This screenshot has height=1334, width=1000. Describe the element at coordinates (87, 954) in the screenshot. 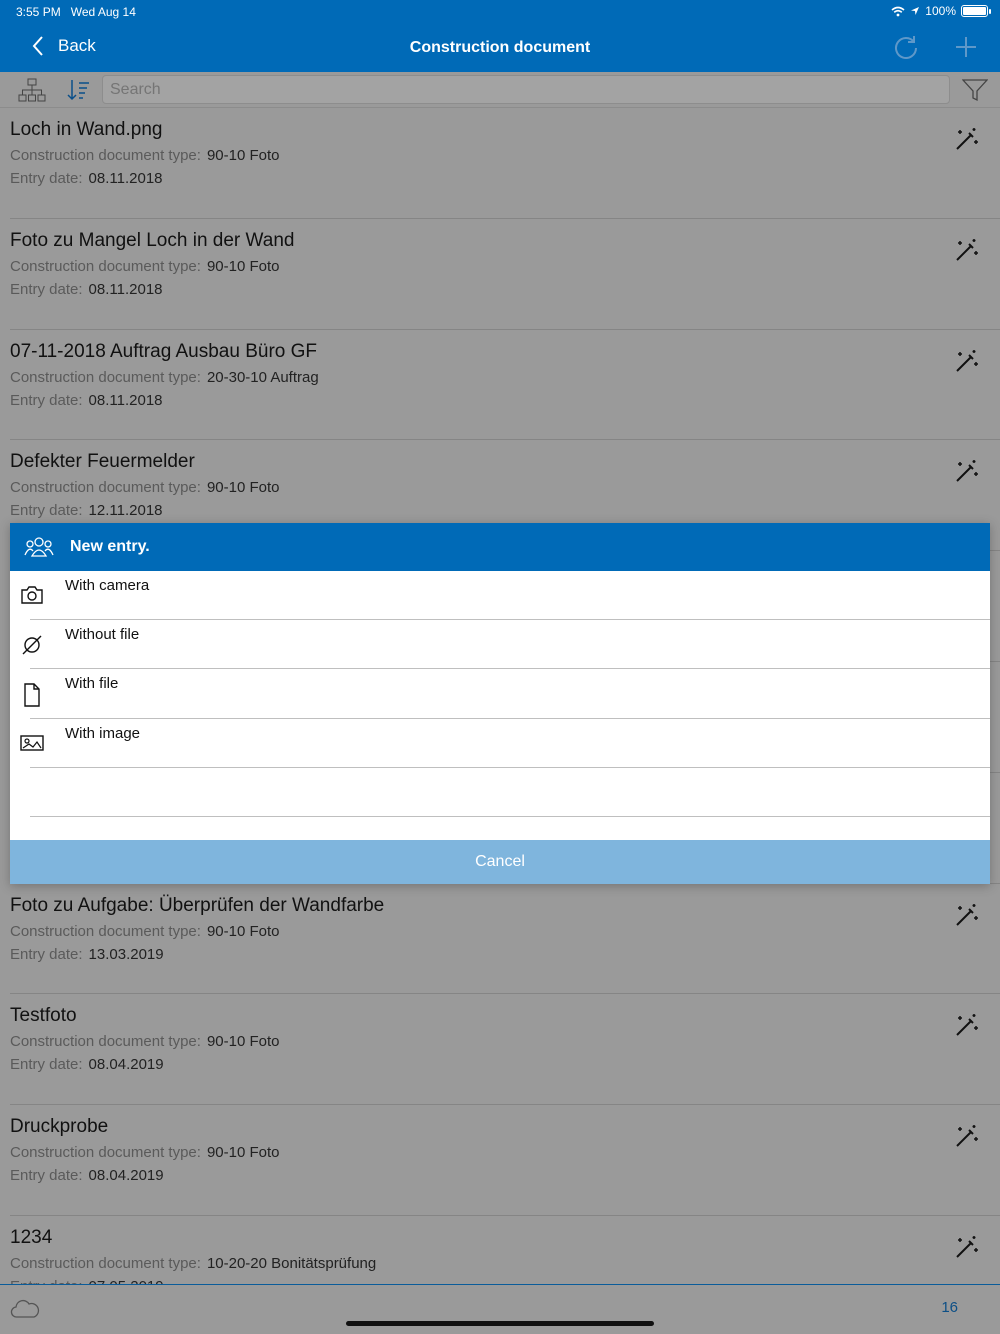

I see `entry-date-row: Entry date: 13.03.2019` at that location.